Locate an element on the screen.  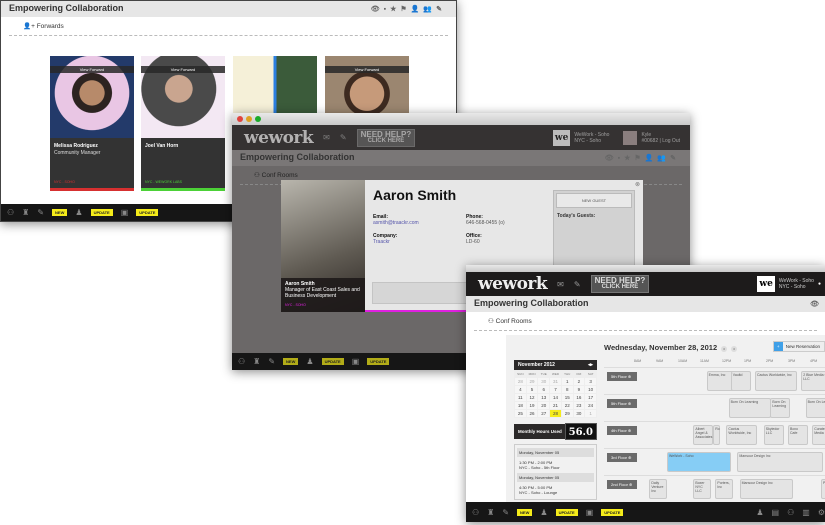
calendar-day: 5 is located at coordinates (532, 389).